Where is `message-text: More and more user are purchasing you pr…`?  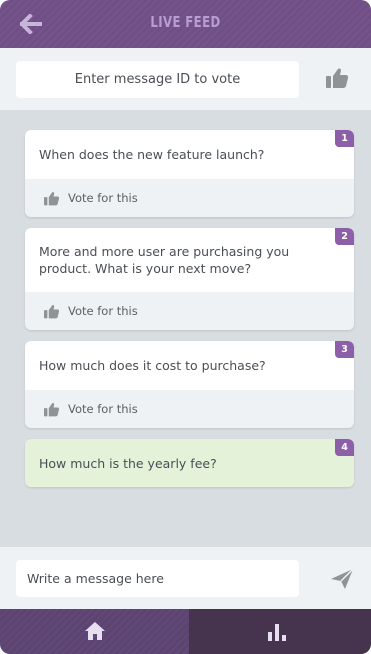
message-text: More and more user are purchasing you pr… is located at coordinates (189, 260).